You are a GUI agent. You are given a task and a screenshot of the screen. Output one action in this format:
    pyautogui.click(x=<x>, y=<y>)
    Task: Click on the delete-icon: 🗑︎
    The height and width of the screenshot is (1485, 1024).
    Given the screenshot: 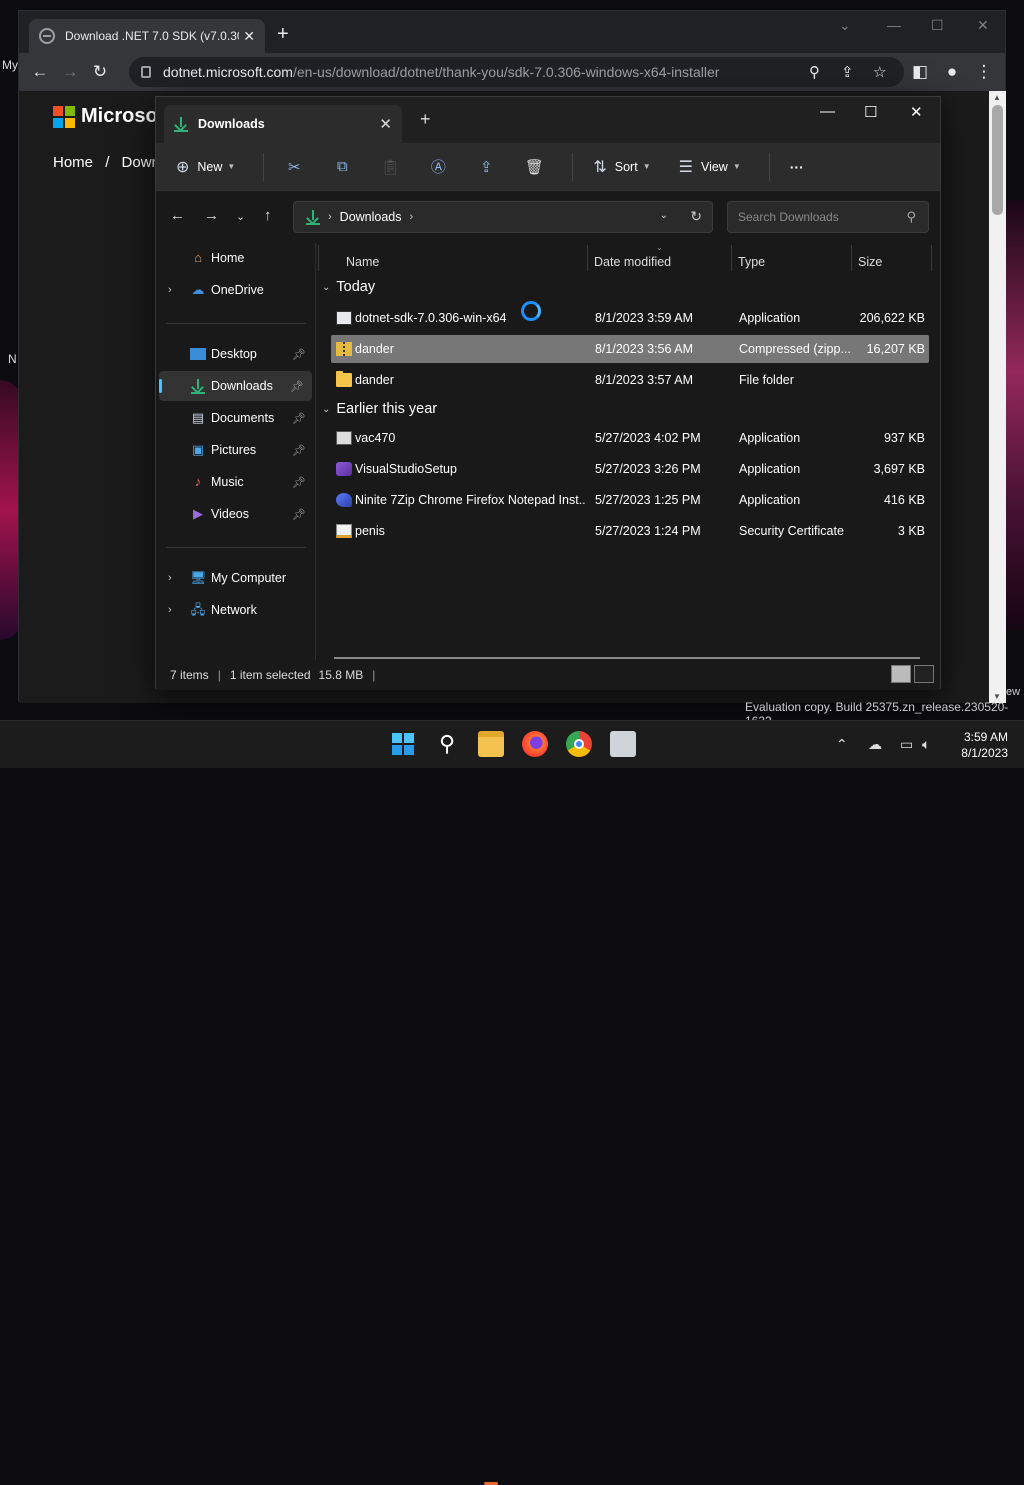 What is the action you would take?
    pyautogui.click(x=534, y=167)
    